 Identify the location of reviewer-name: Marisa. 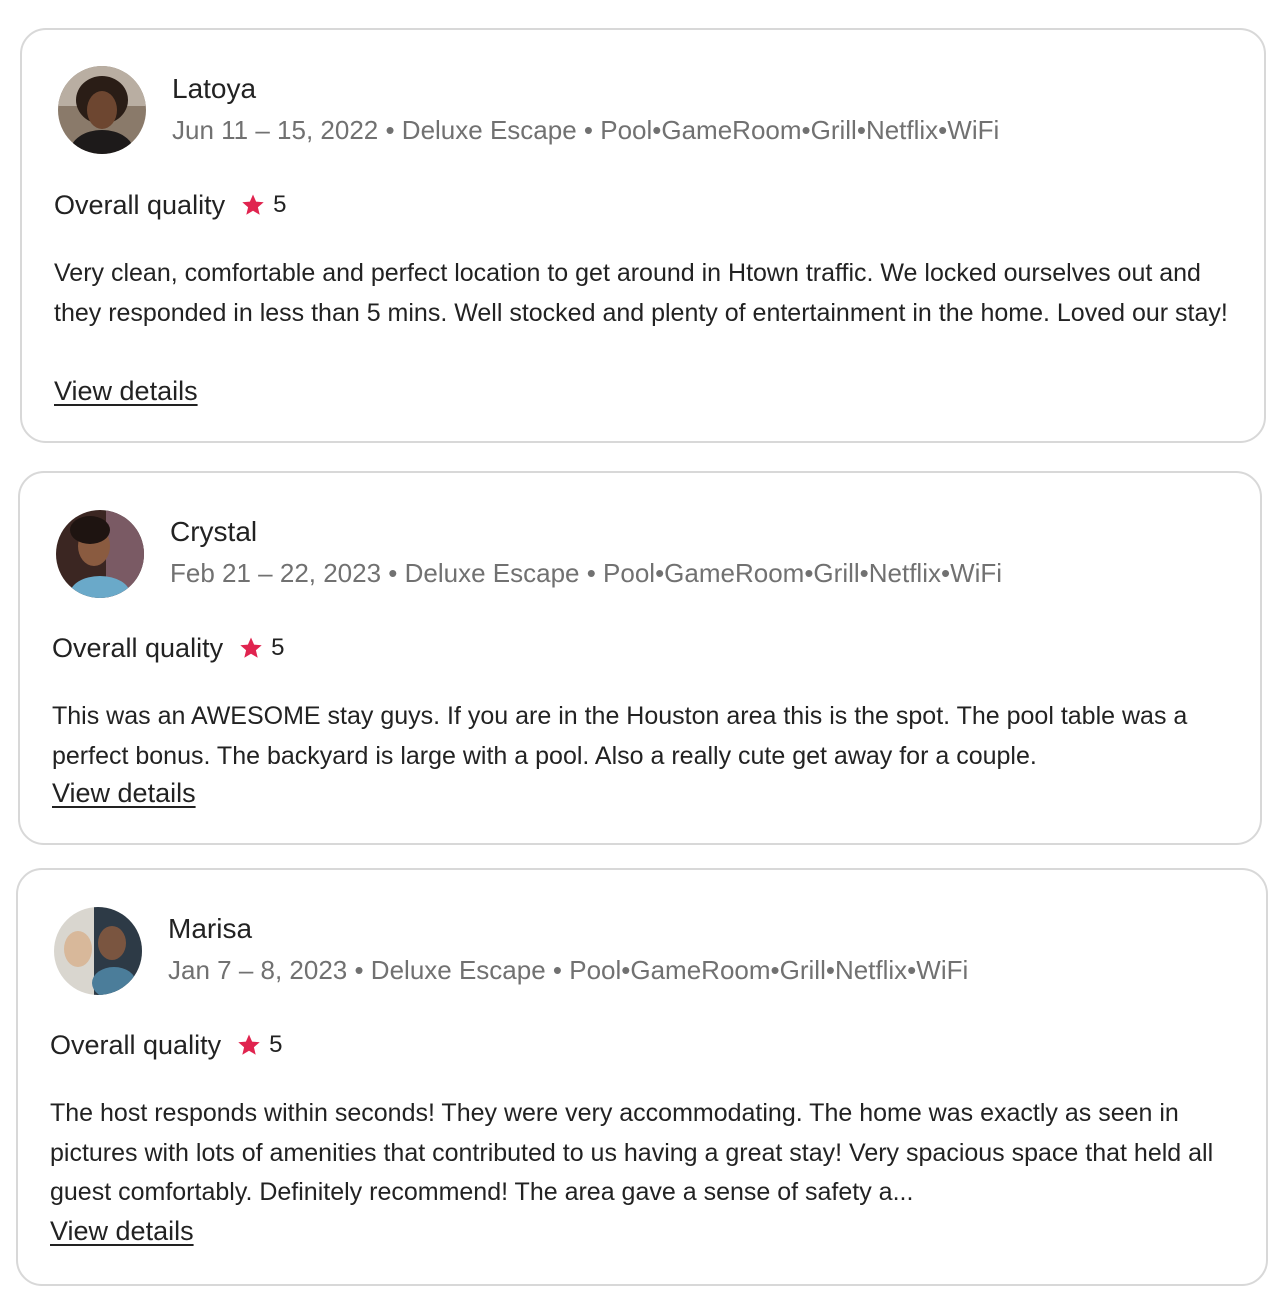
(210, 928).